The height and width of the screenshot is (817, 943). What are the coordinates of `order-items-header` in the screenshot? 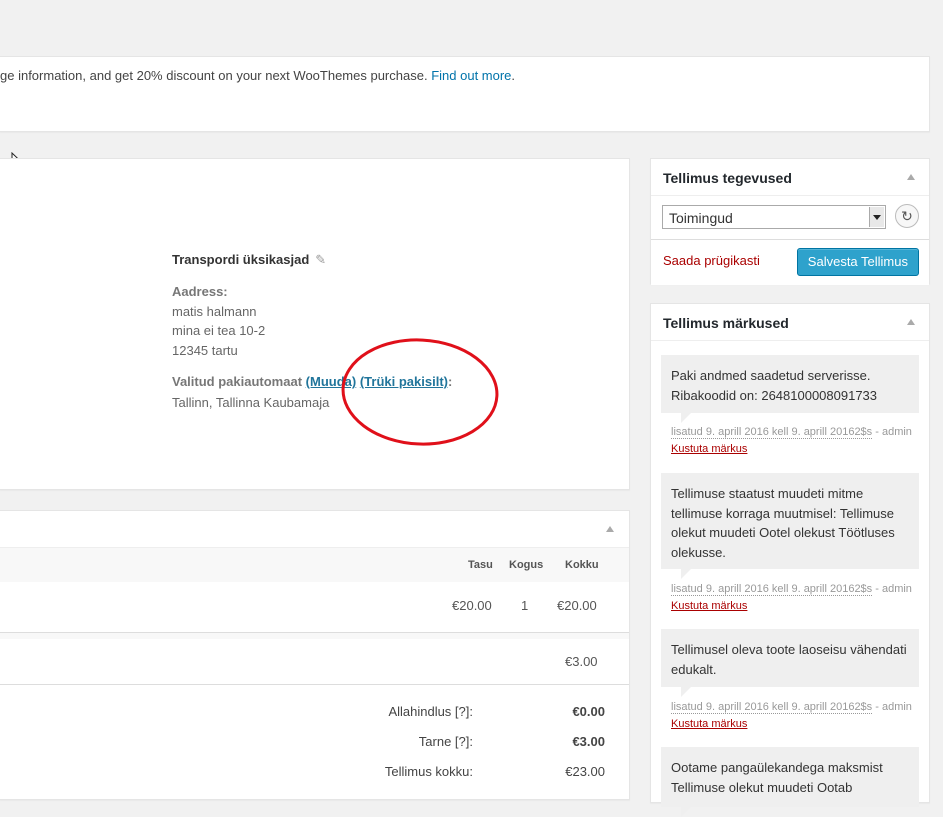 It's located at (314, 529).